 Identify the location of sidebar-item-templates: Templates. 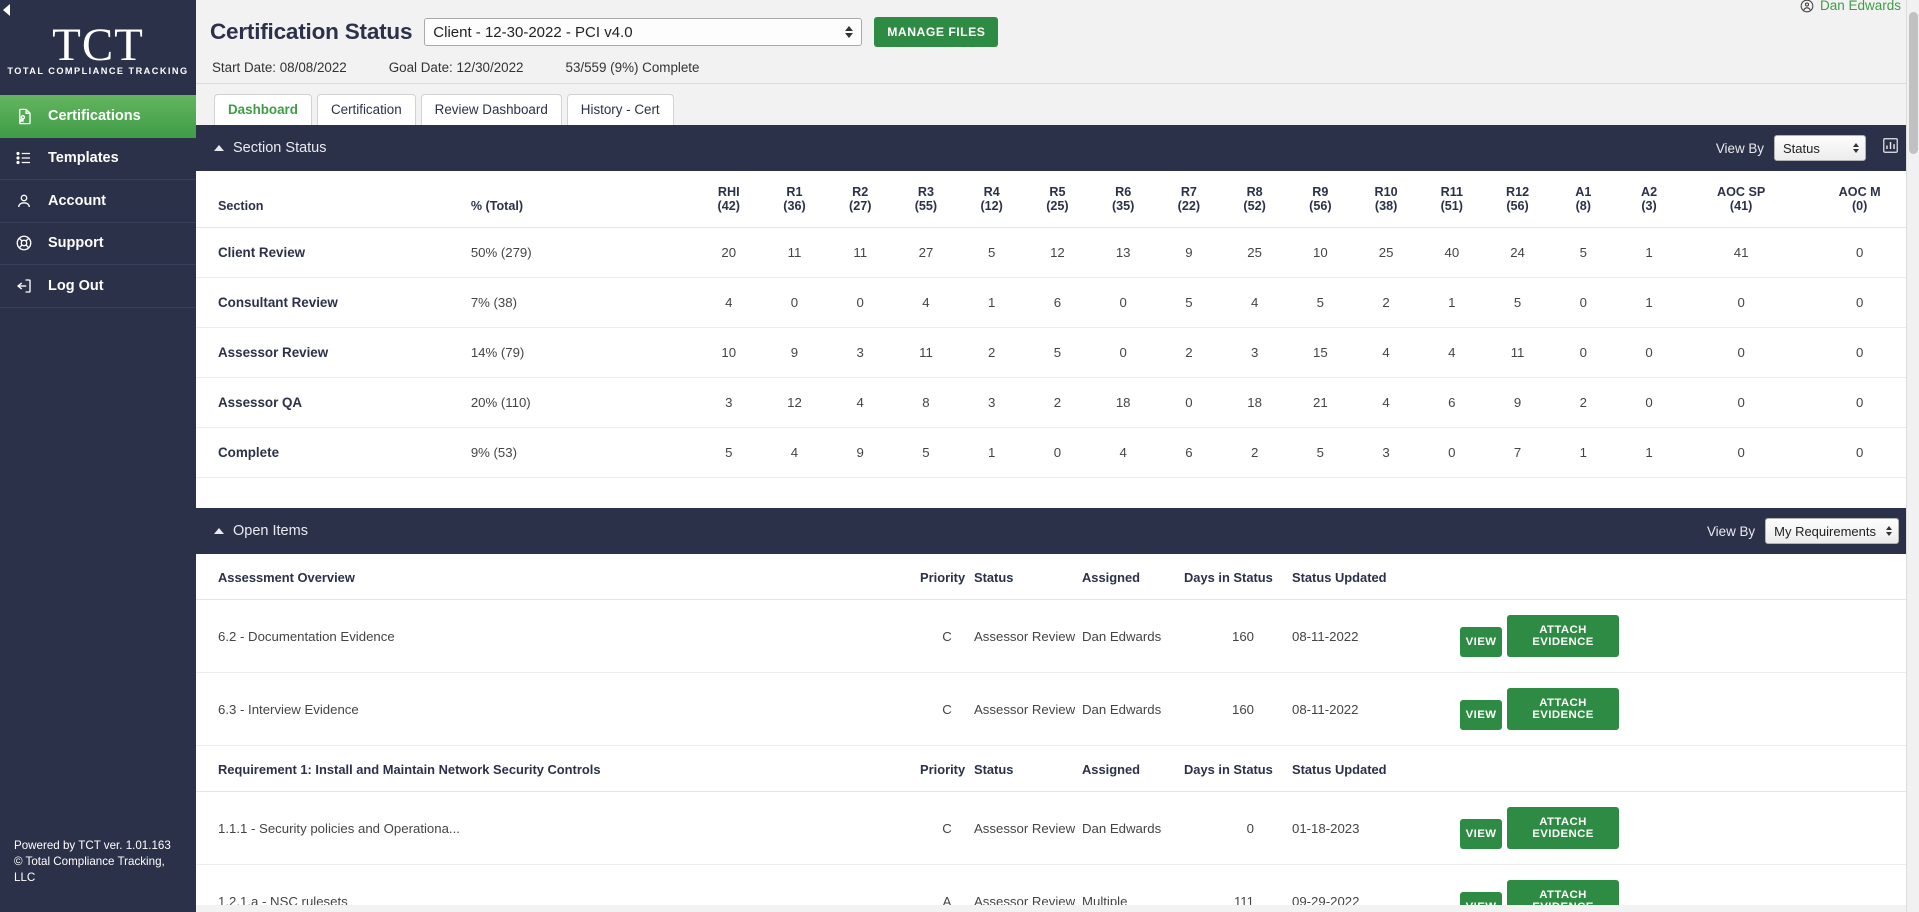
(98, 159).